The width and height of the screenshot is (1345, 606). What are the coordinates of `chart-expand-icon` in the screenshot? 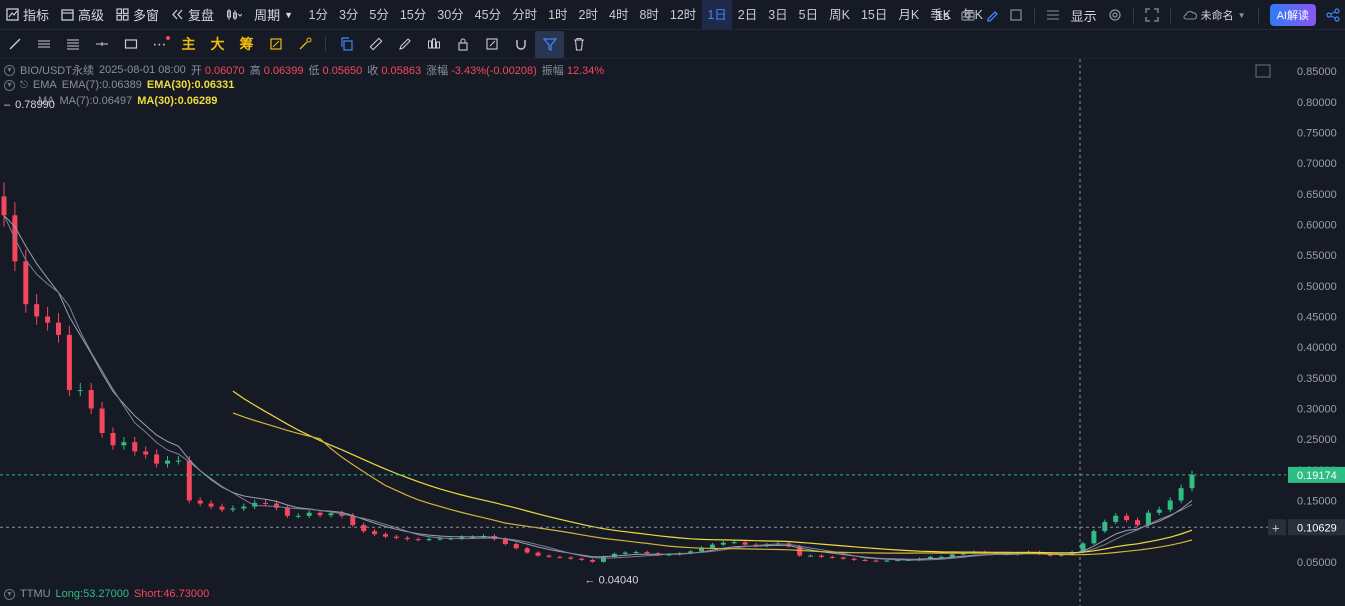 It's located at (1263, 71).